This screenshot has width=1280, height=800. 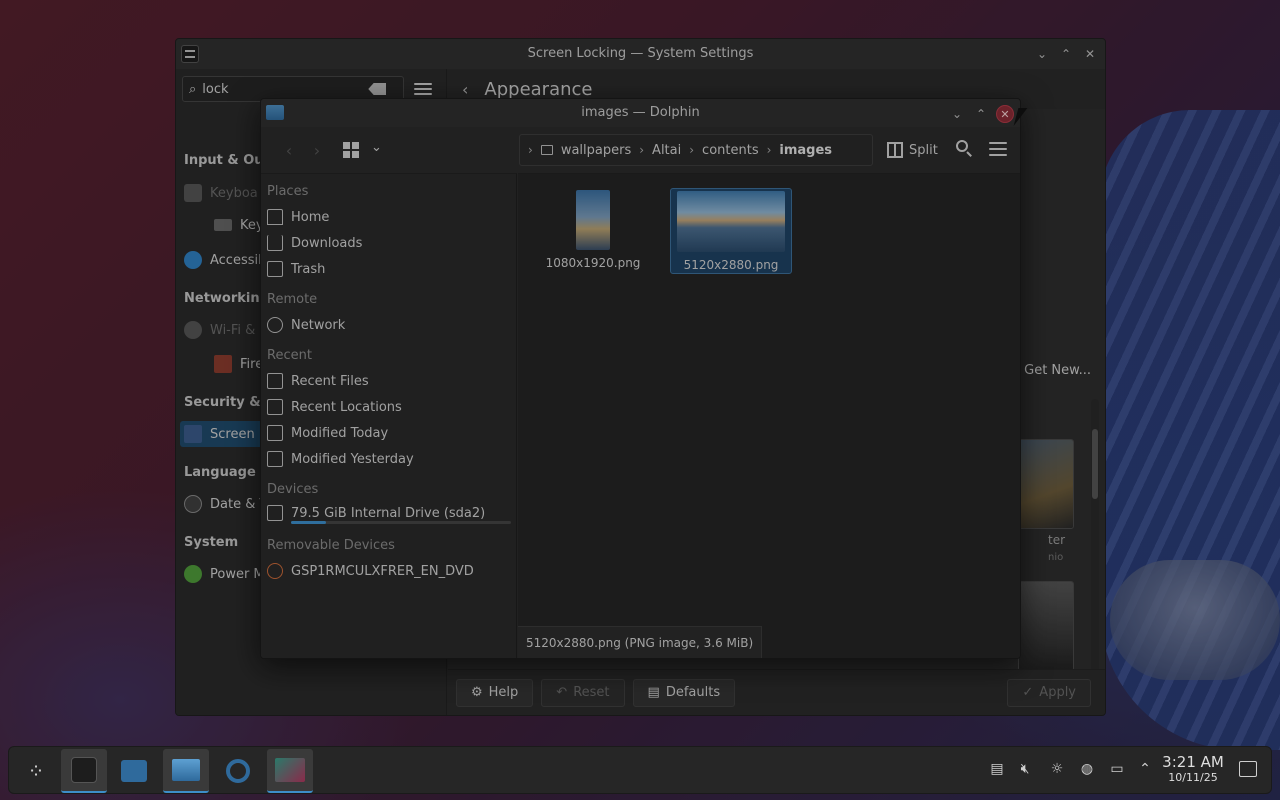 I want to click on browser-icon, so click(x=238, y=771).